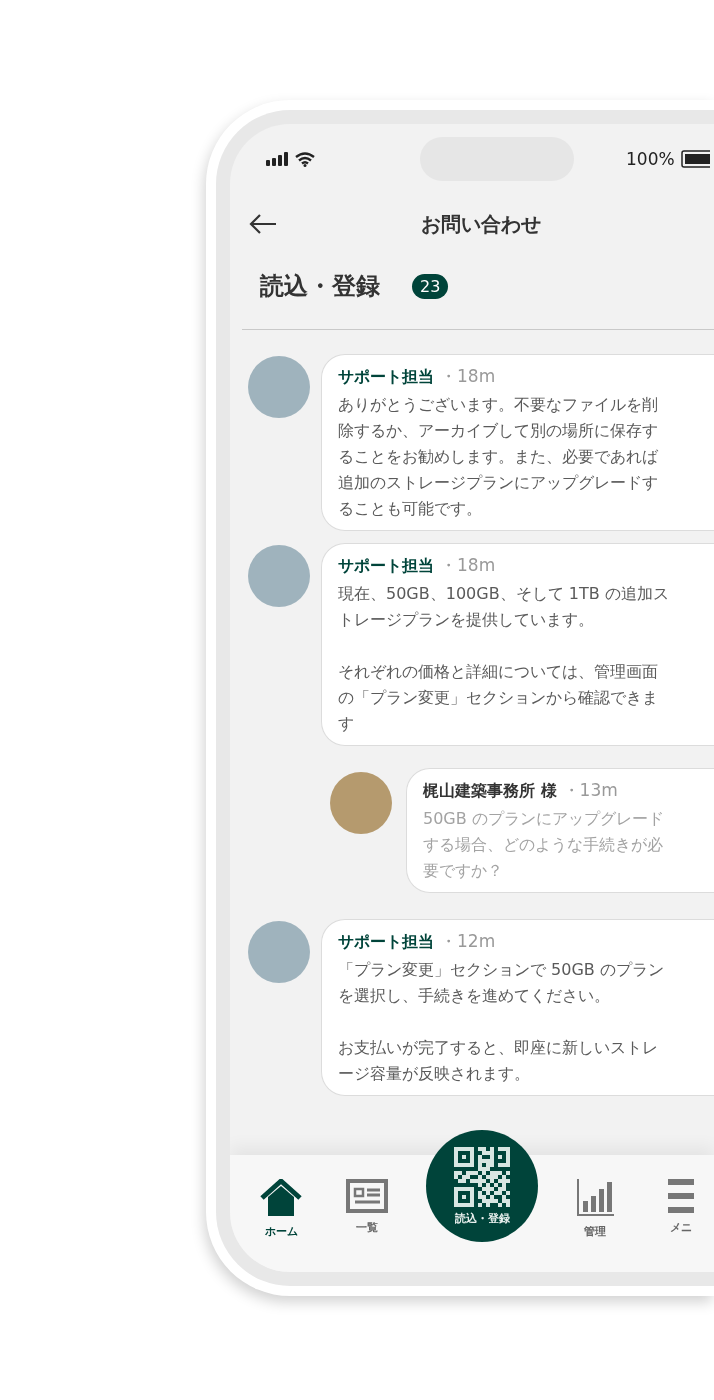  Describe the element at coordinates (490, 791) in the screenshot. I see `sender-name: 梶山建築事務所 様` at that location.